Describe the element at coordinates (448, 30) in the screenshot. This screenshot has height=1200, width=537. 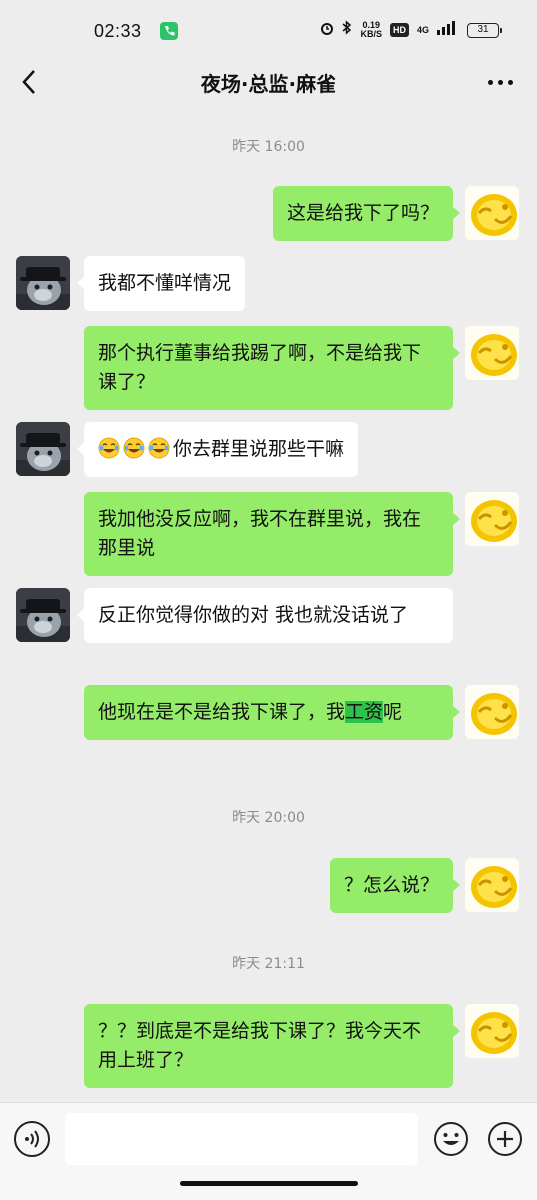
I see `signal-icon` at that location.